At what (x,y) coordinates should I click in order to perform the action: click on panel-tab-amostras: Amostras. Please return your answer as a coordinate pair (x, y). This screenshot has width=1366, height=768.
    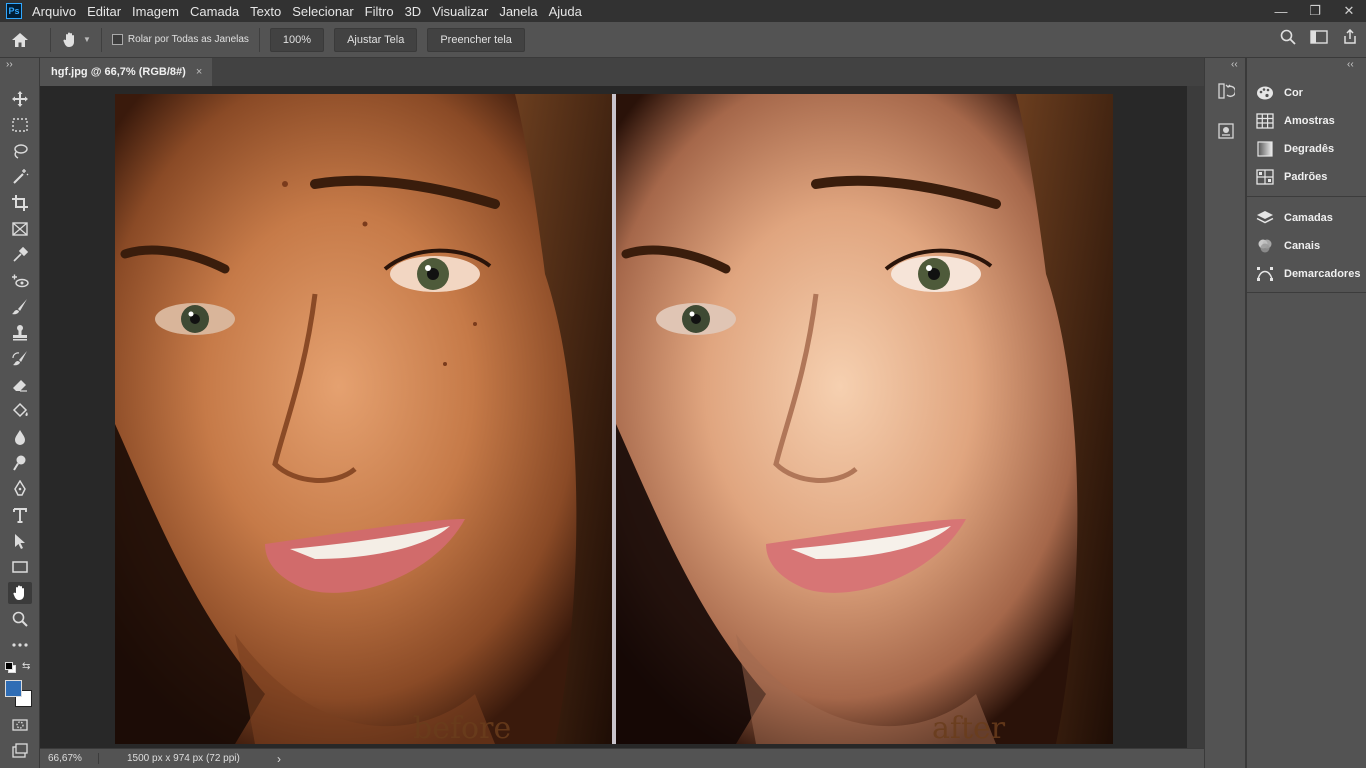
    Looking at the image, I should click on (1295, 121).